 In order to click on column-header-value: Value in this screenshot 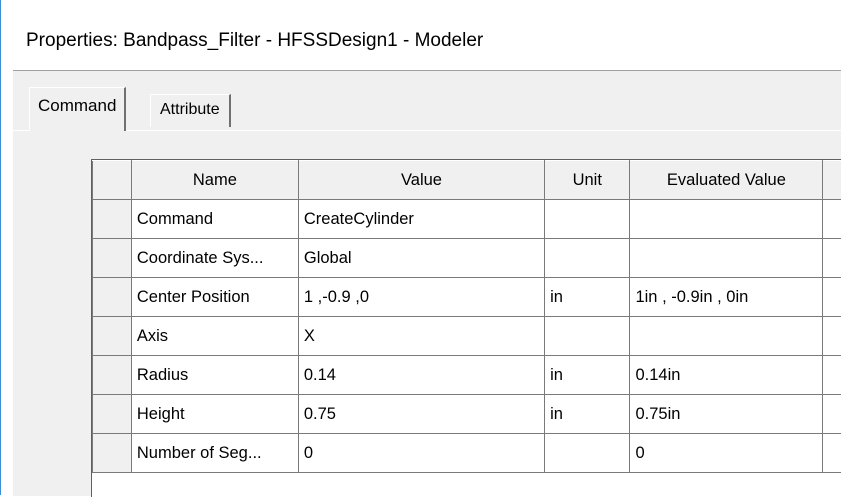, I will do `click(421, 180)`.